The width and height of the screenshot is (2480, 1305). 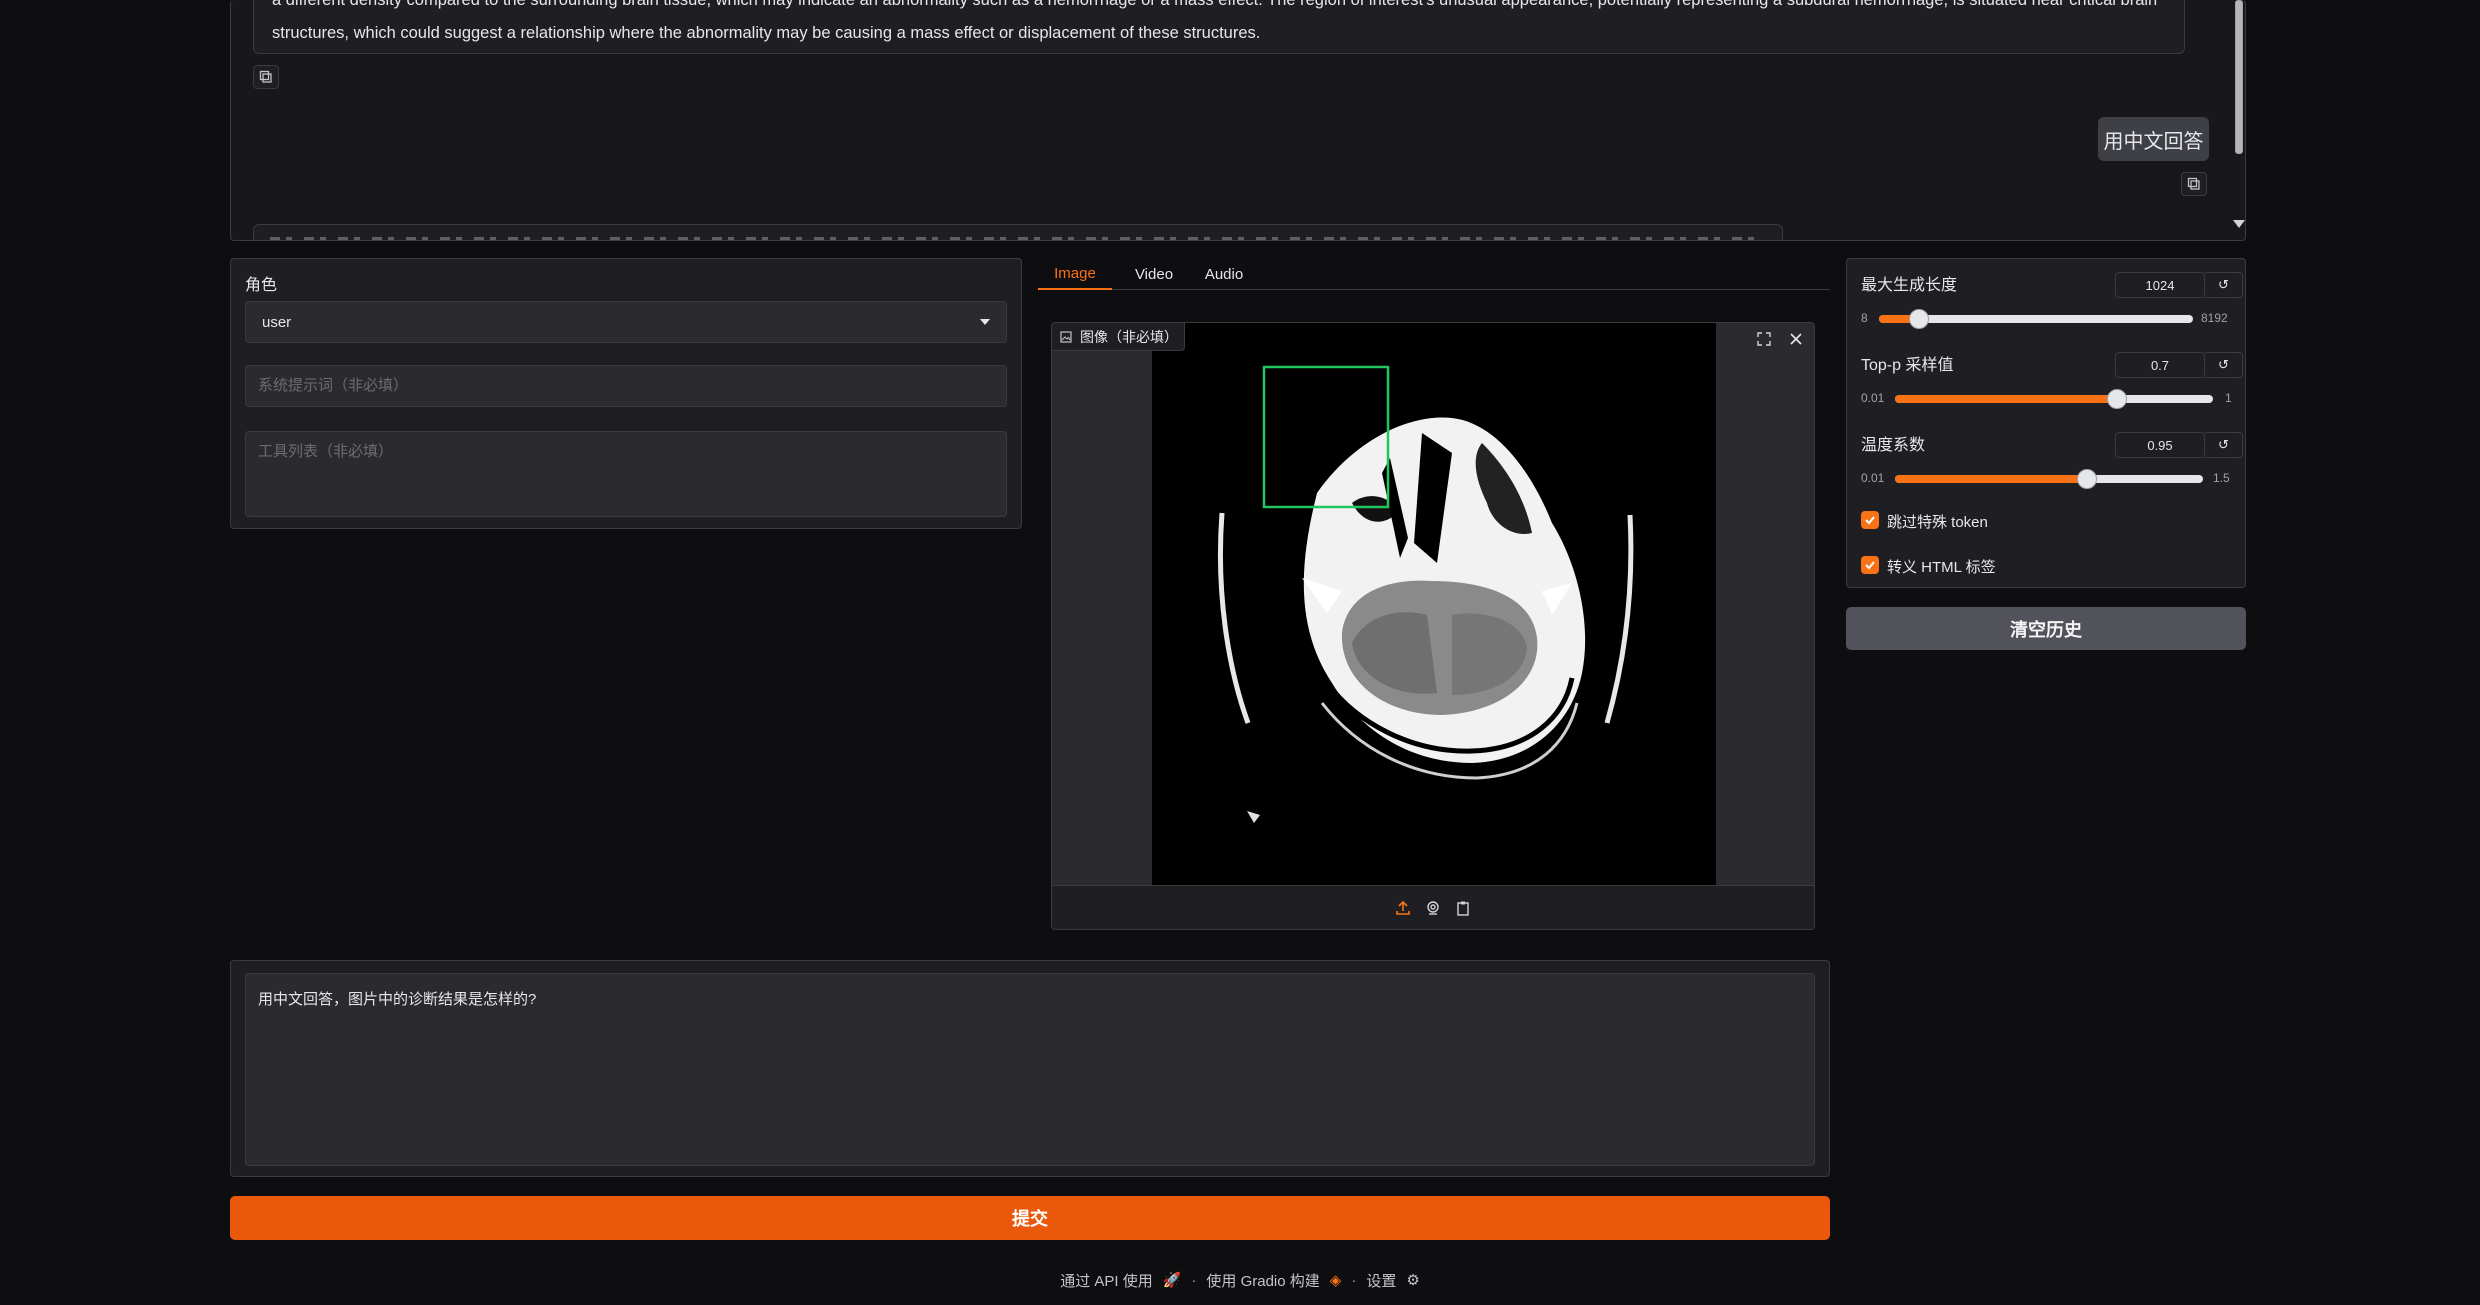 What do you see at coordinates (1262, 1280) in the screenshot?
I see `gradio-link: 使用 Gradio 构建` at bounding box center [1262, 1280].